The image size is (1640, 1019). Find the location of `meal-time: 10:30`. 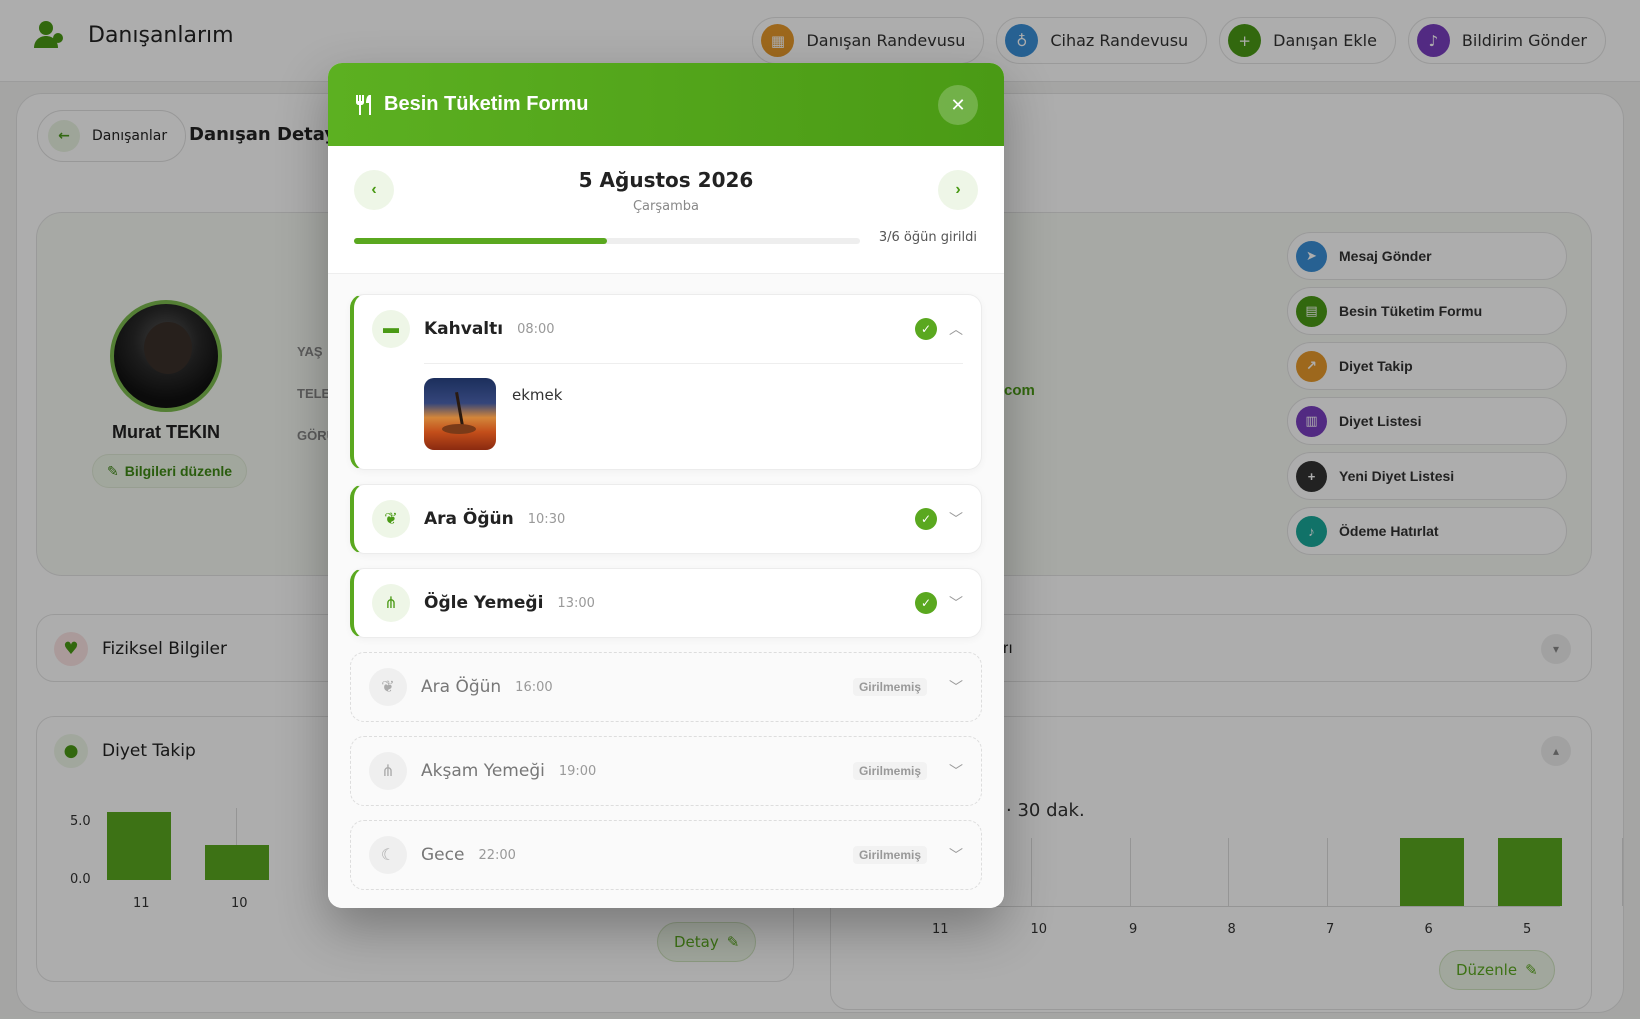

meal-time: 10:30 is located at coordinates (546, 519).